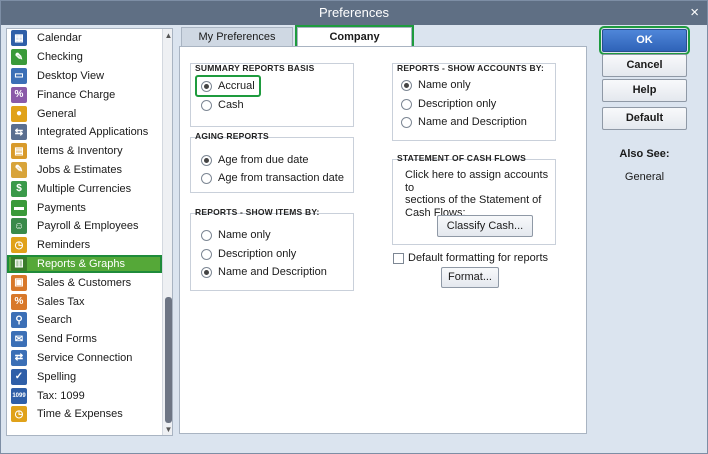 The image size is (708, 454). I want to click on radio-accounts-name-only: Name only, so click(436, 85).